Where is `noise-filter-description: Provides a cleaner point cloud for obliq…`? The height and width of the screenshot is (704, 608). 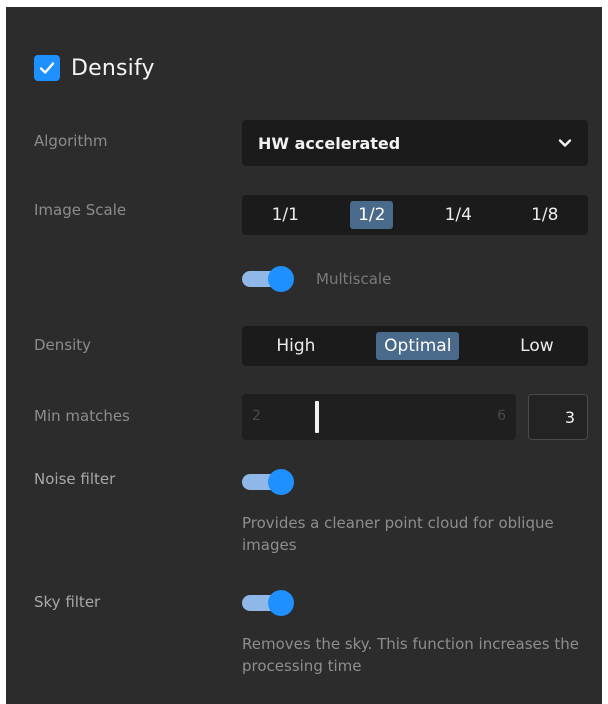
noise-filter-description: Provides a cleaner point cloud for obliq… is located at coordinates (398, 534).